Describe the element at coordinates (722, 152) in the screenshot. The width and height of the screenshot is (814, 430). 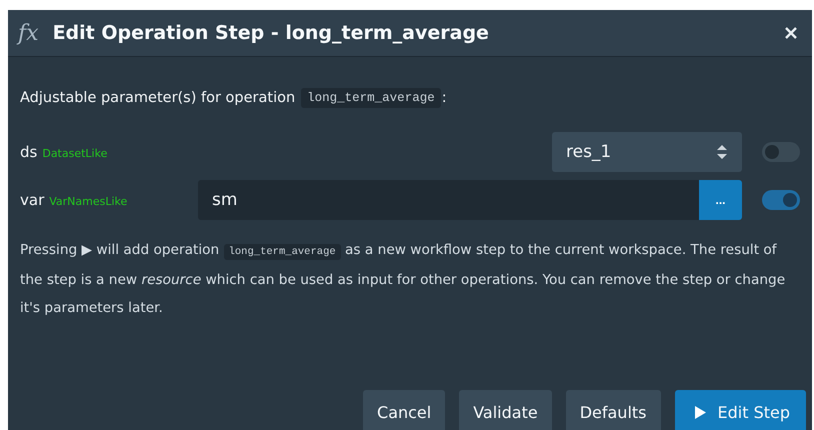
I see `sort-caret-icon` at that location.